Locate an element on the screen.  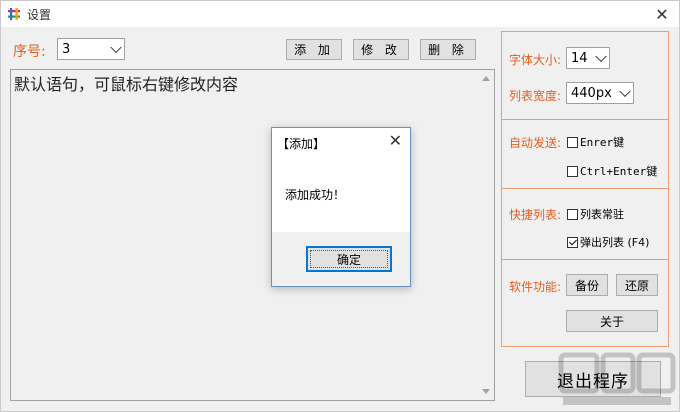
sequence-select-value: 3 is located at coordinates (66, 49).